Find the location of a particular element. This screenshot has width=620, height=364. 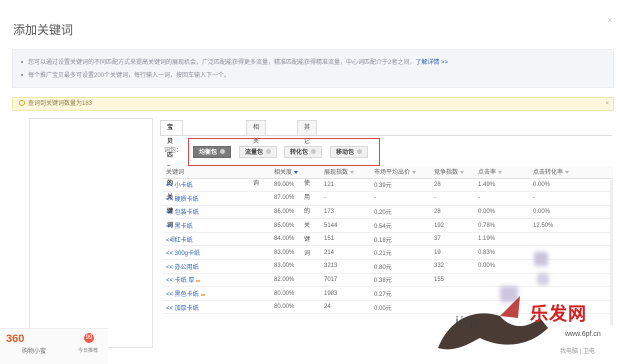

brand-subtitle: 购物小蜜 is located at coordinates (34, 352).